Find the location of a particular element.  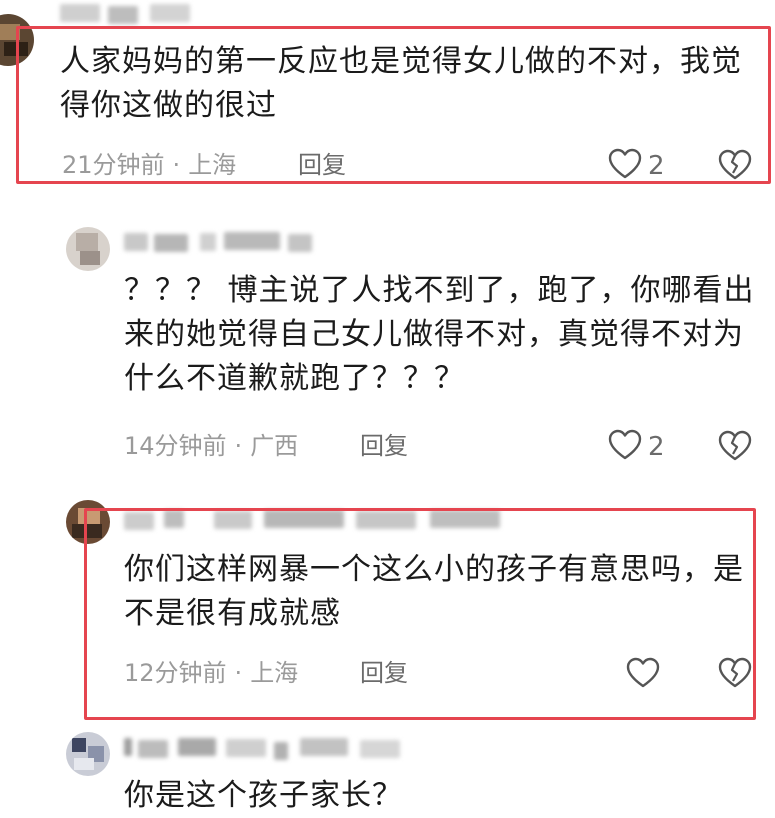

dislike-button is located at coordinates (735, 448).